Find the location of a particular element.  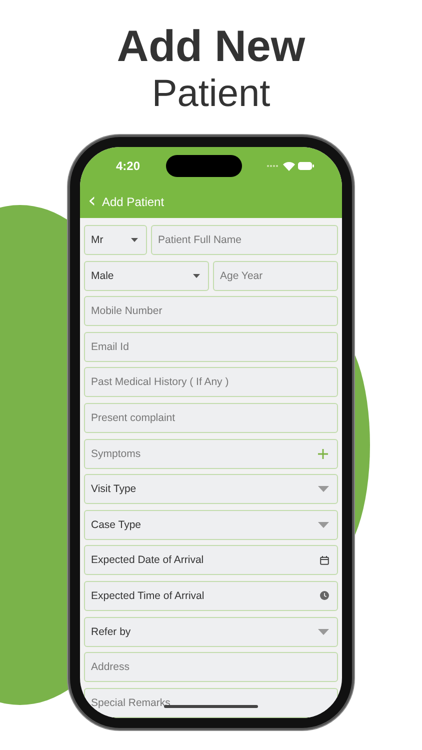

headline: Add New is located at coordinates (211, 47).